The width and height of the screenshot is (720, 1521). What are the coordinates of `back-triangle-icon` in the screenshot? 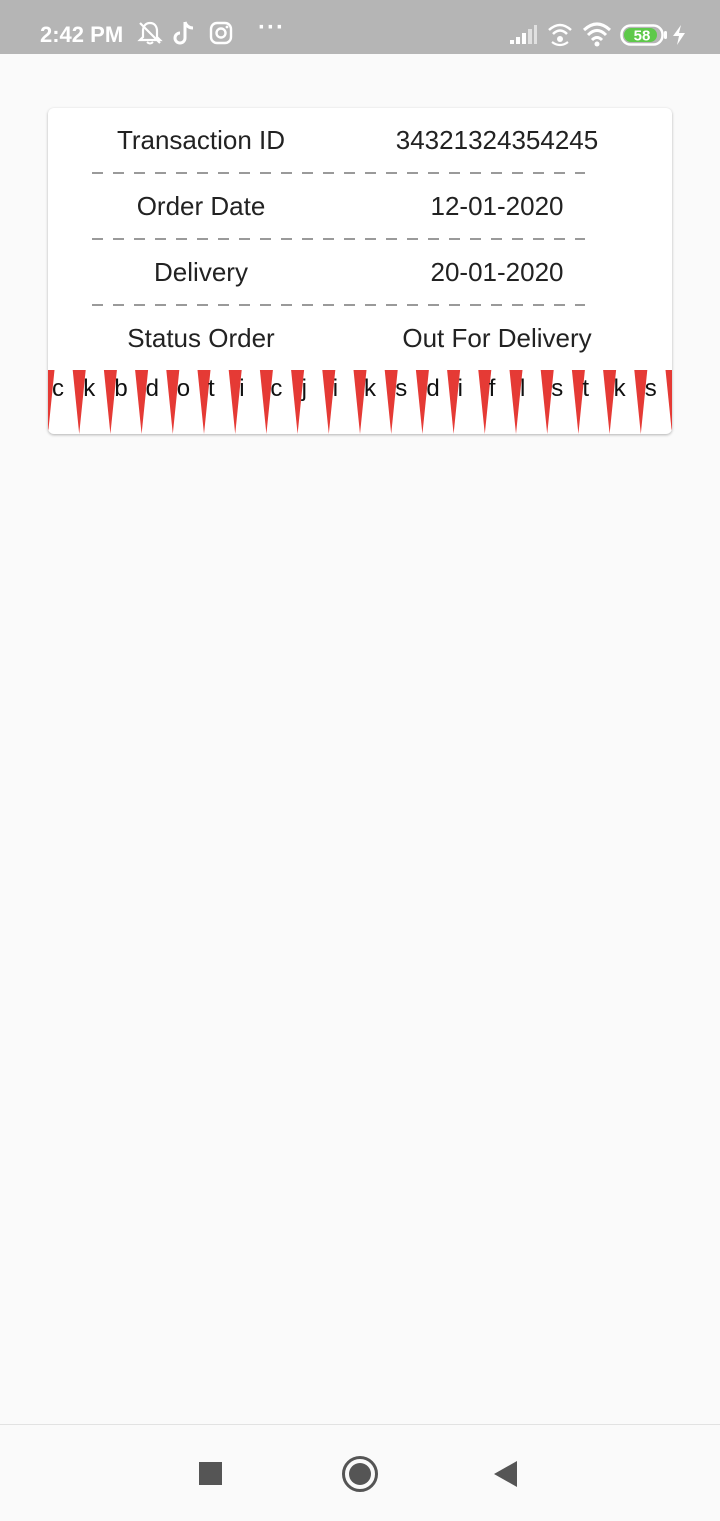 It's located at (506, 1476).